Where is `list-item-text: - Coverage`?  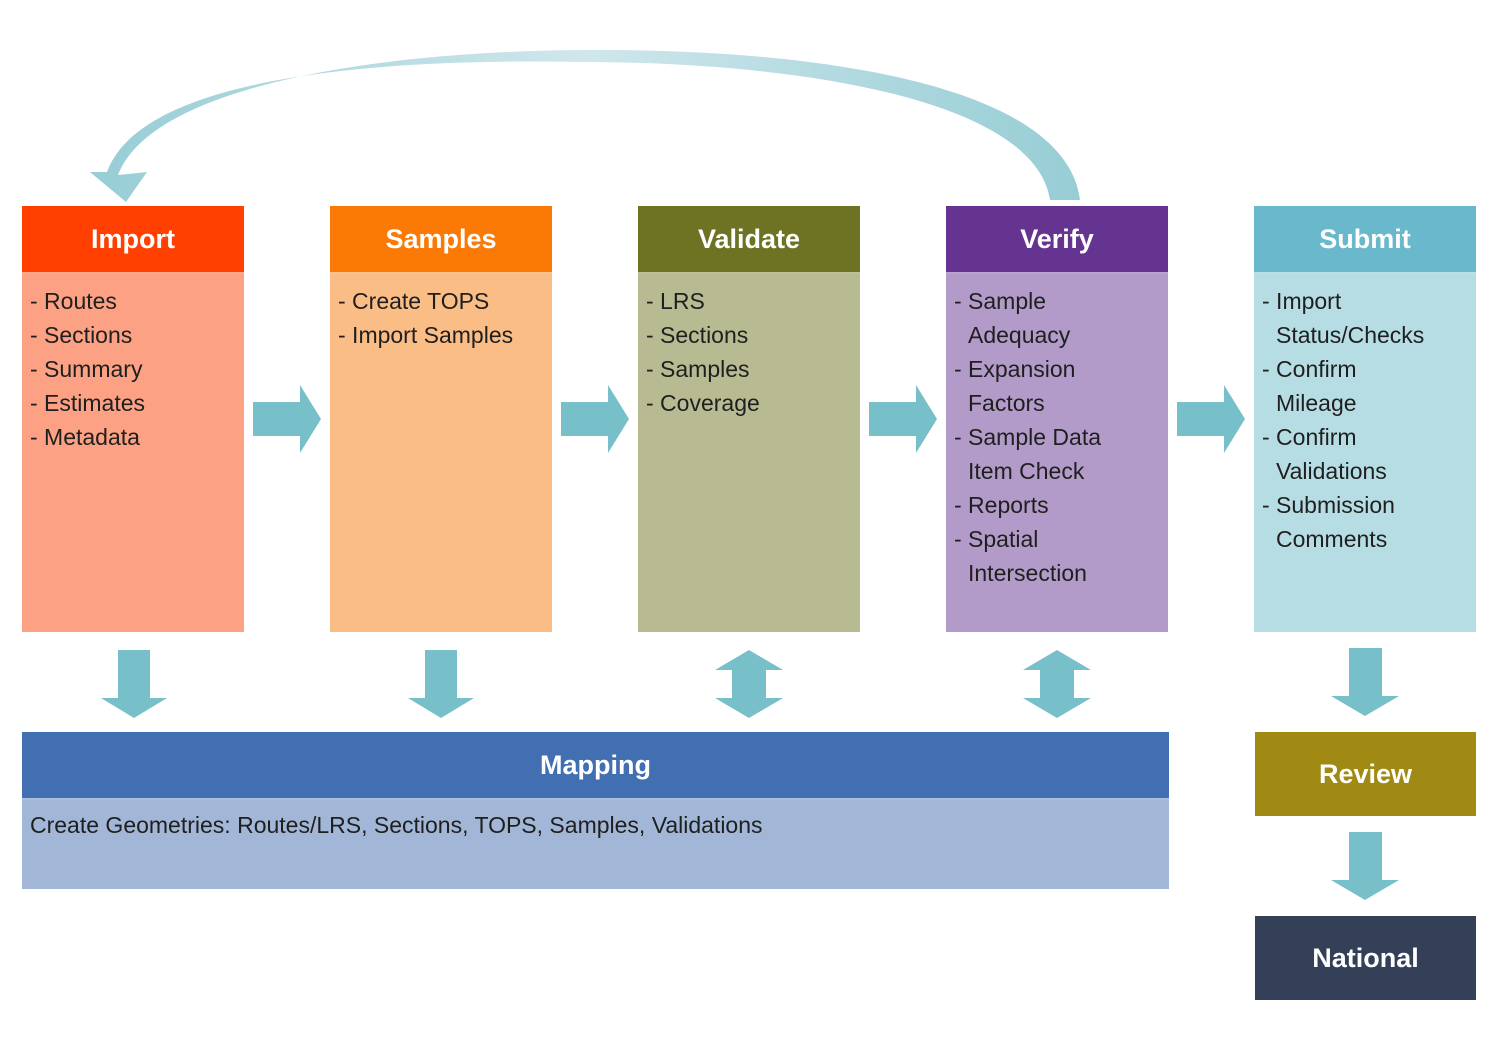 list-item-text: - Coverage is located at coordinates (703, 403).